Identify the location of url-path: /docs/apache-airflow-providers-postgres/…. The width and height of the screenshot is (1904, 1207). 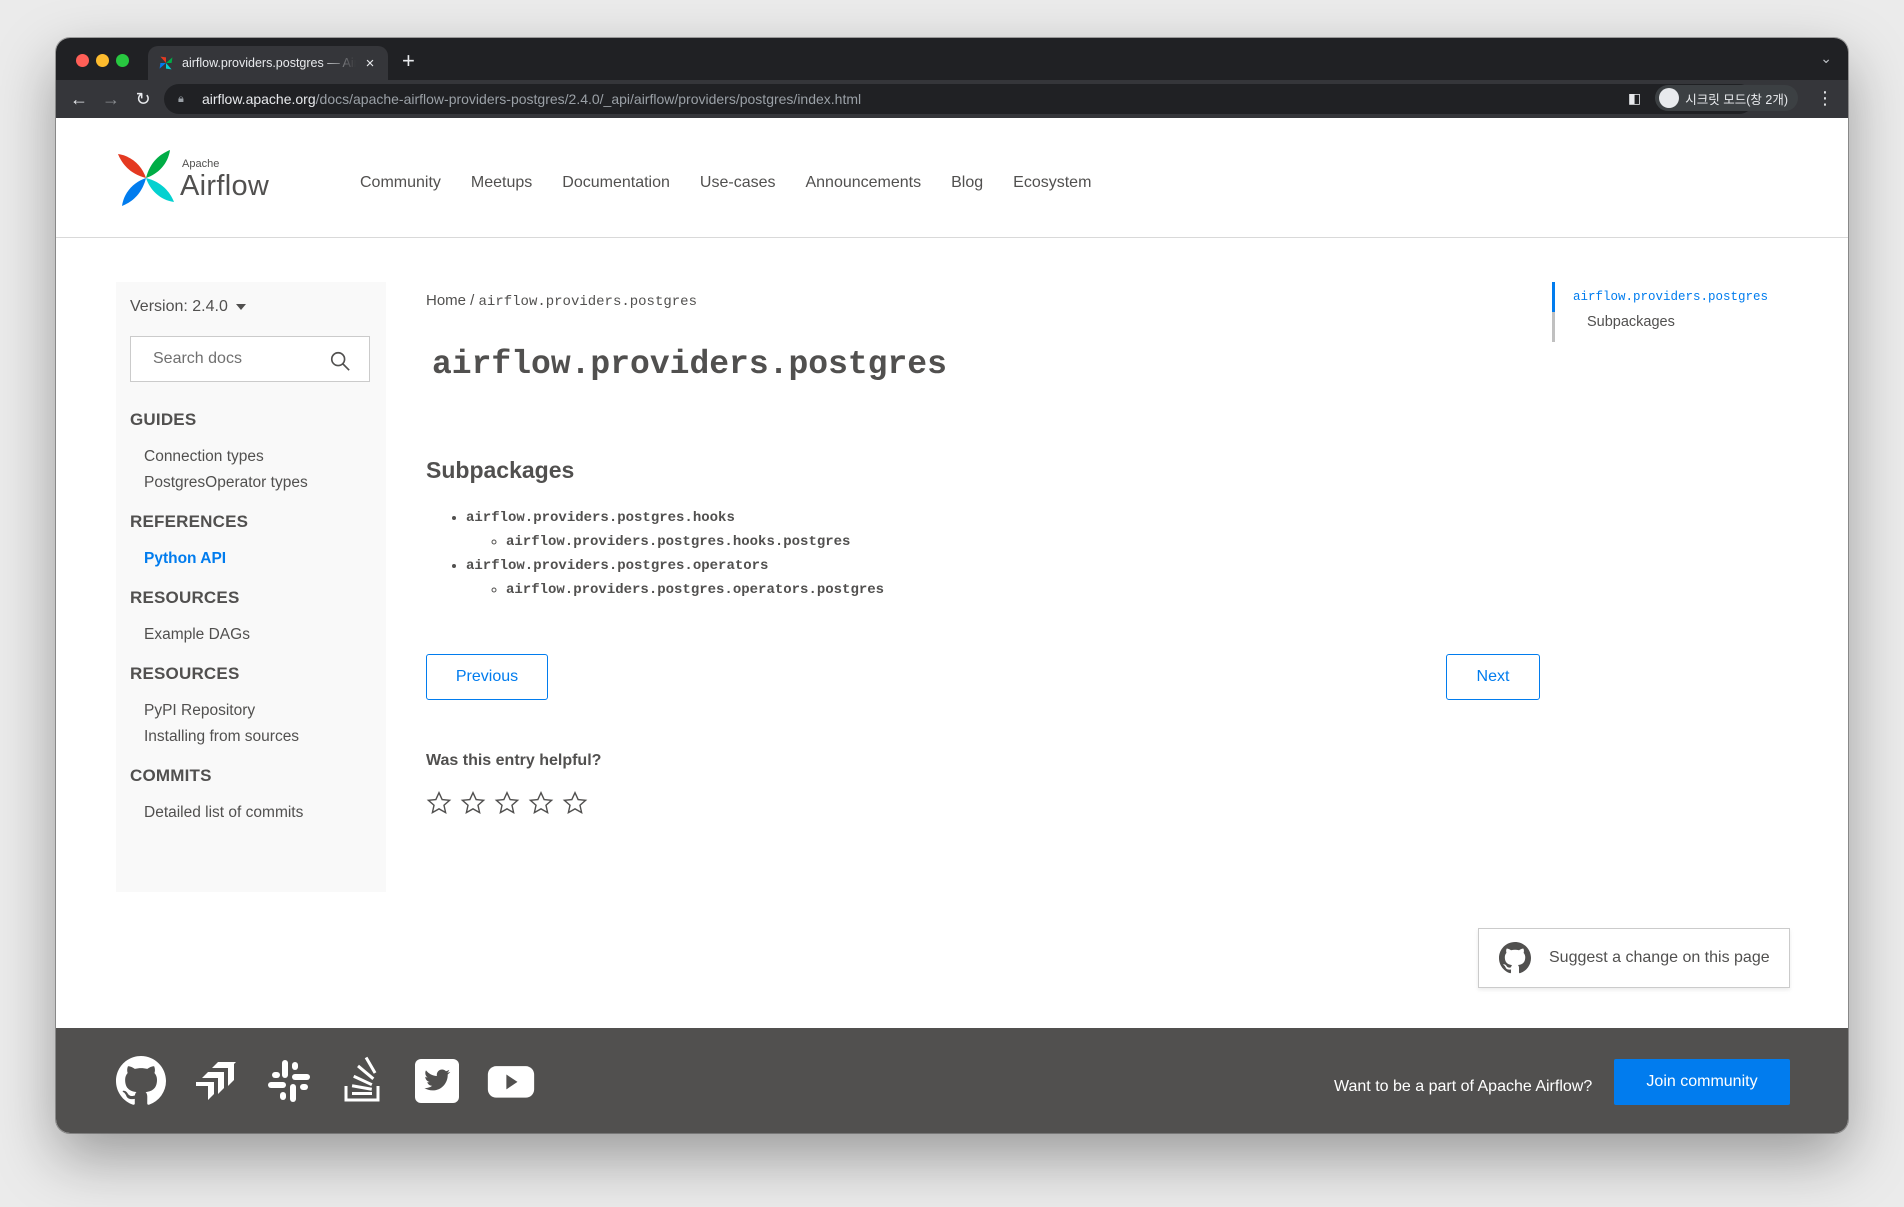
(588, 99).